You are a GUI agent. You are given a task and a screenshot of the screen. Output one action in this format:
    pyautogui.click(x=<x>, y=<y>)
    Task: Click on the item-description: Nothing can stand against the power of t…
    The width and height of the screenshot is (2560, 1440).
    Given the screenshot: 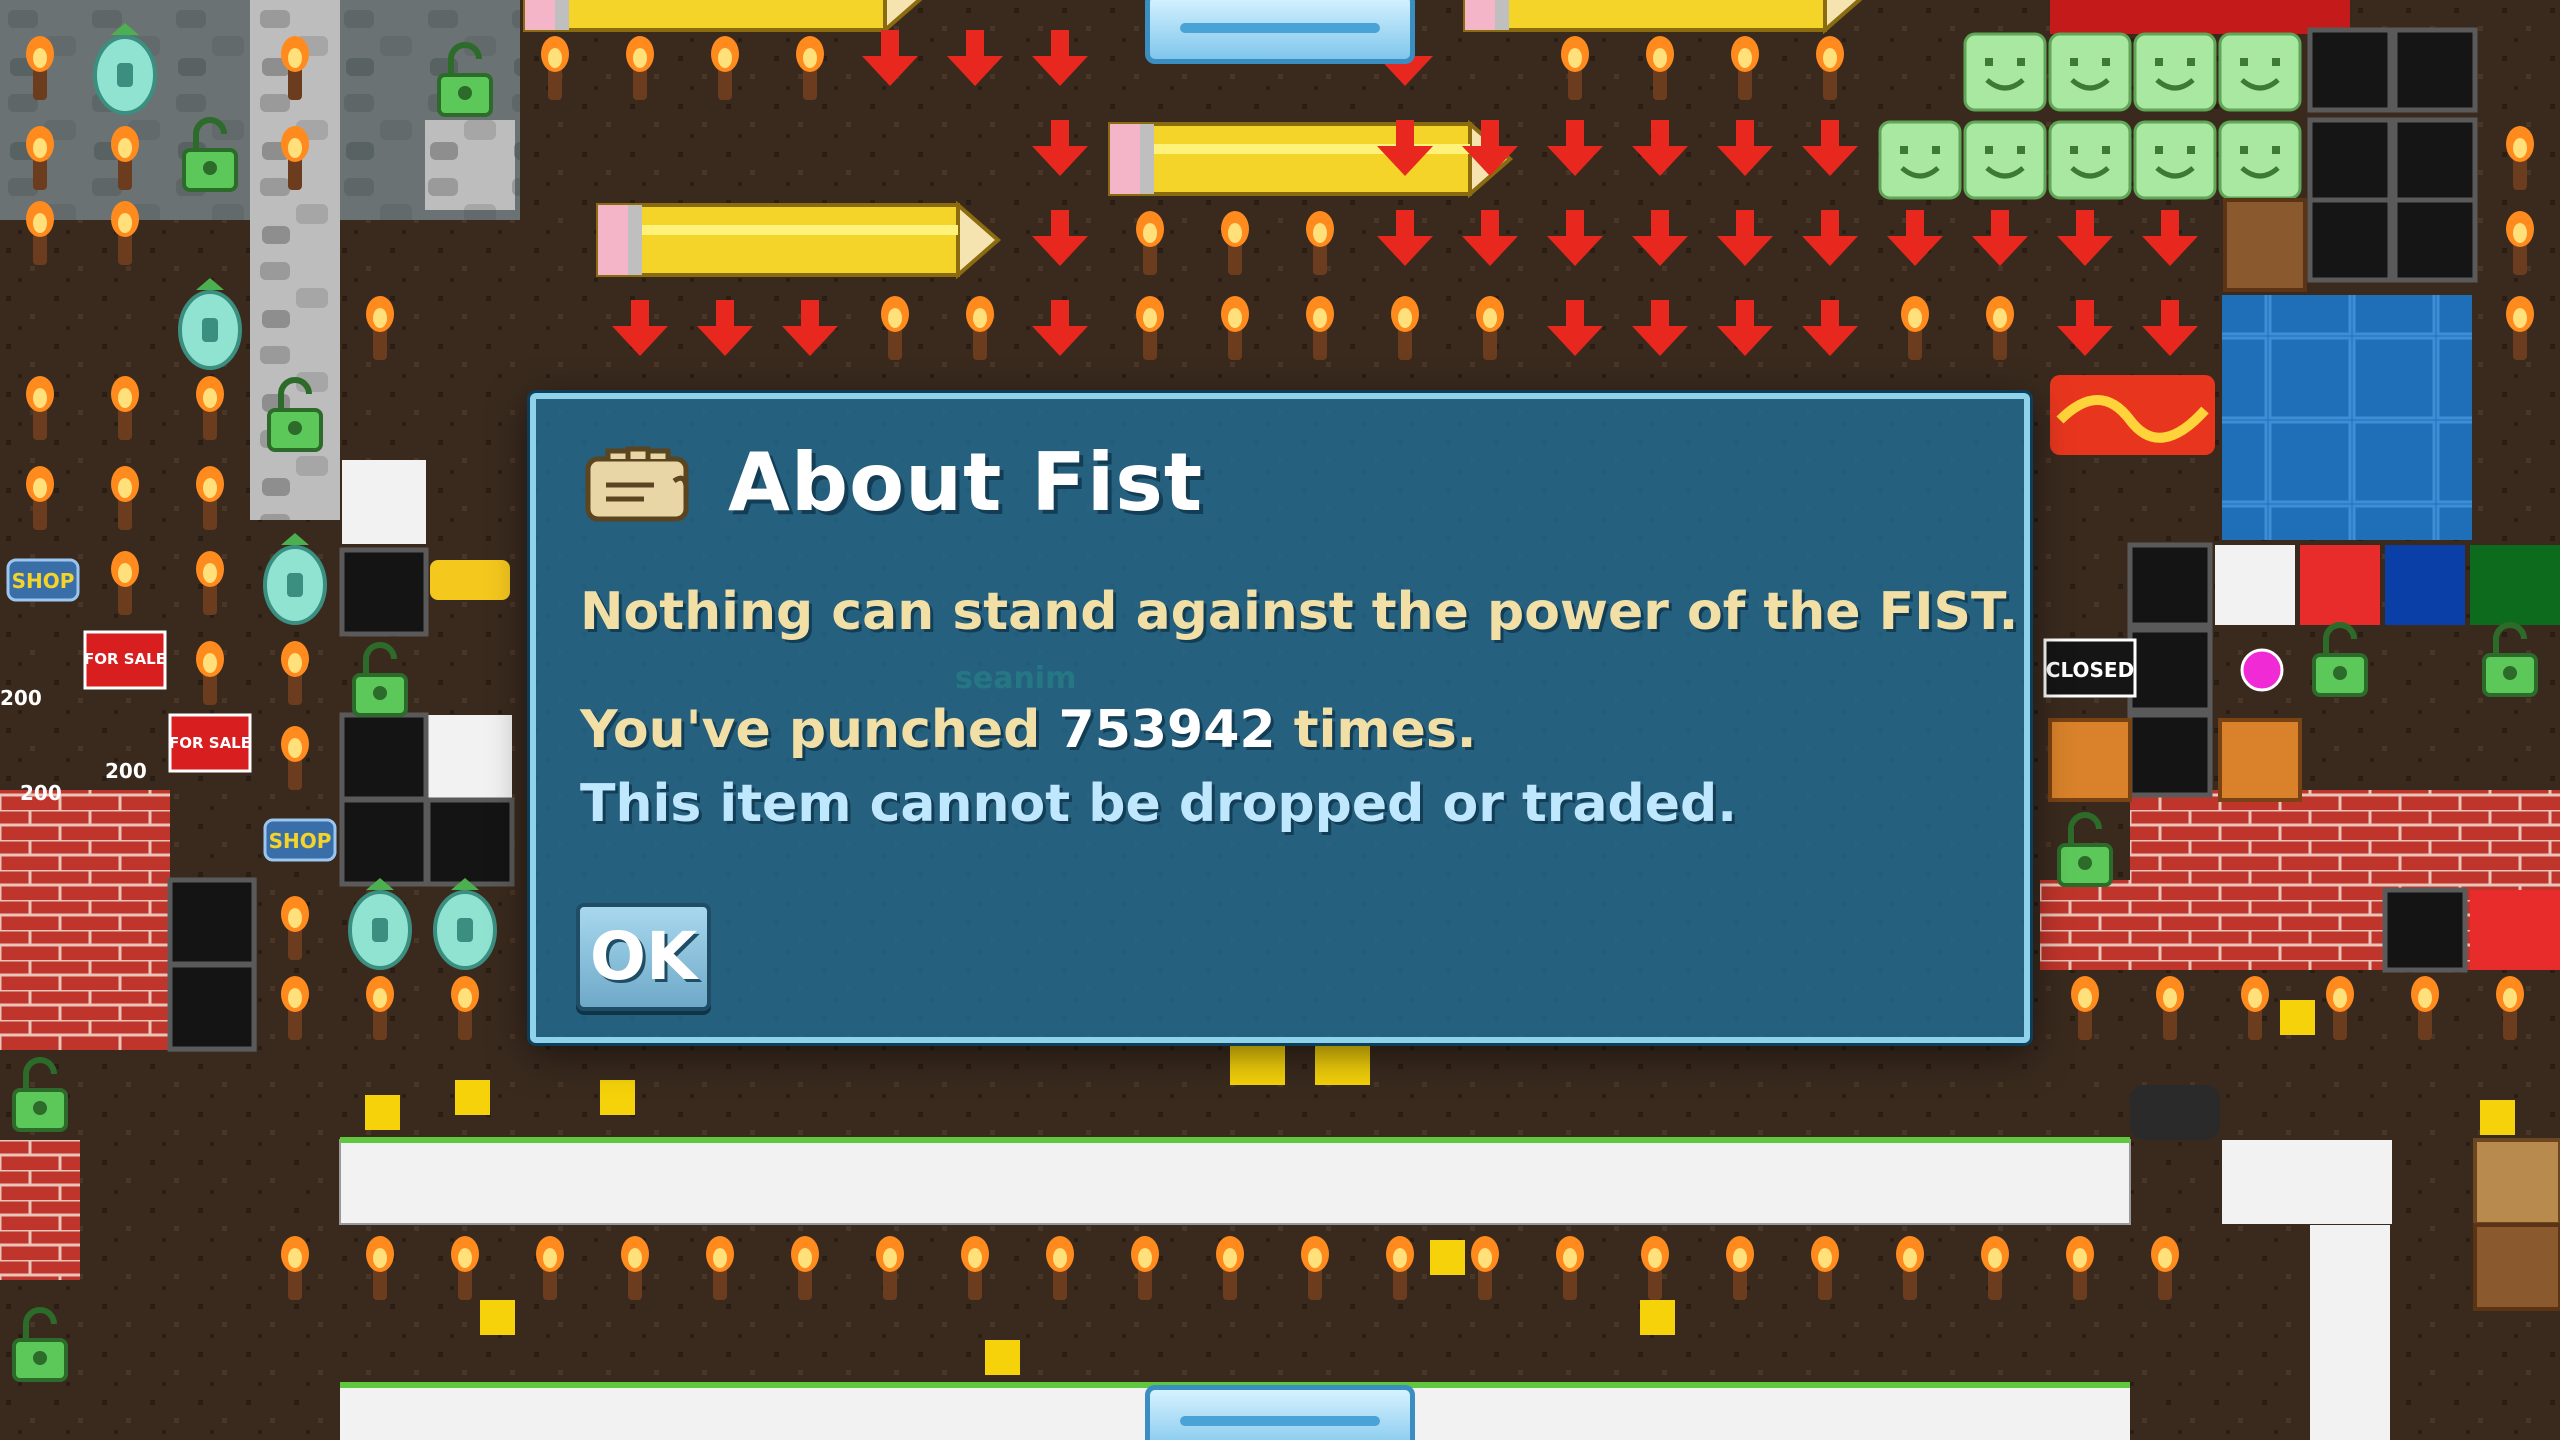 What is the action you would take?
    pyautogui.click(x=1299, y=612)
    